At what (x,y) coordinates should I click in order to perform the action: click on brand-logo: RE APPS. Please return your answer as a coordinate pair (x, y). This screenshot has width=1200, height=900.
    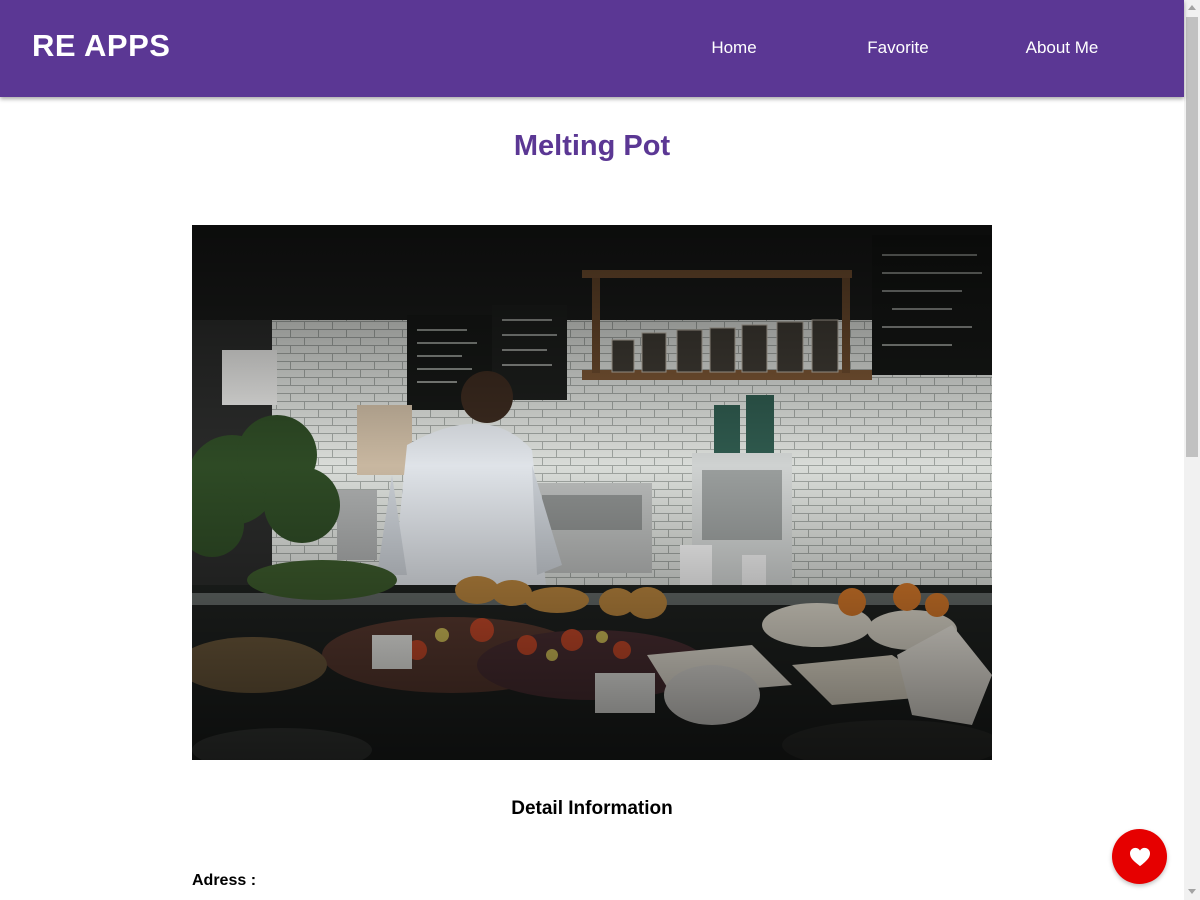
    Looking at the image, I should click on (101, 46).